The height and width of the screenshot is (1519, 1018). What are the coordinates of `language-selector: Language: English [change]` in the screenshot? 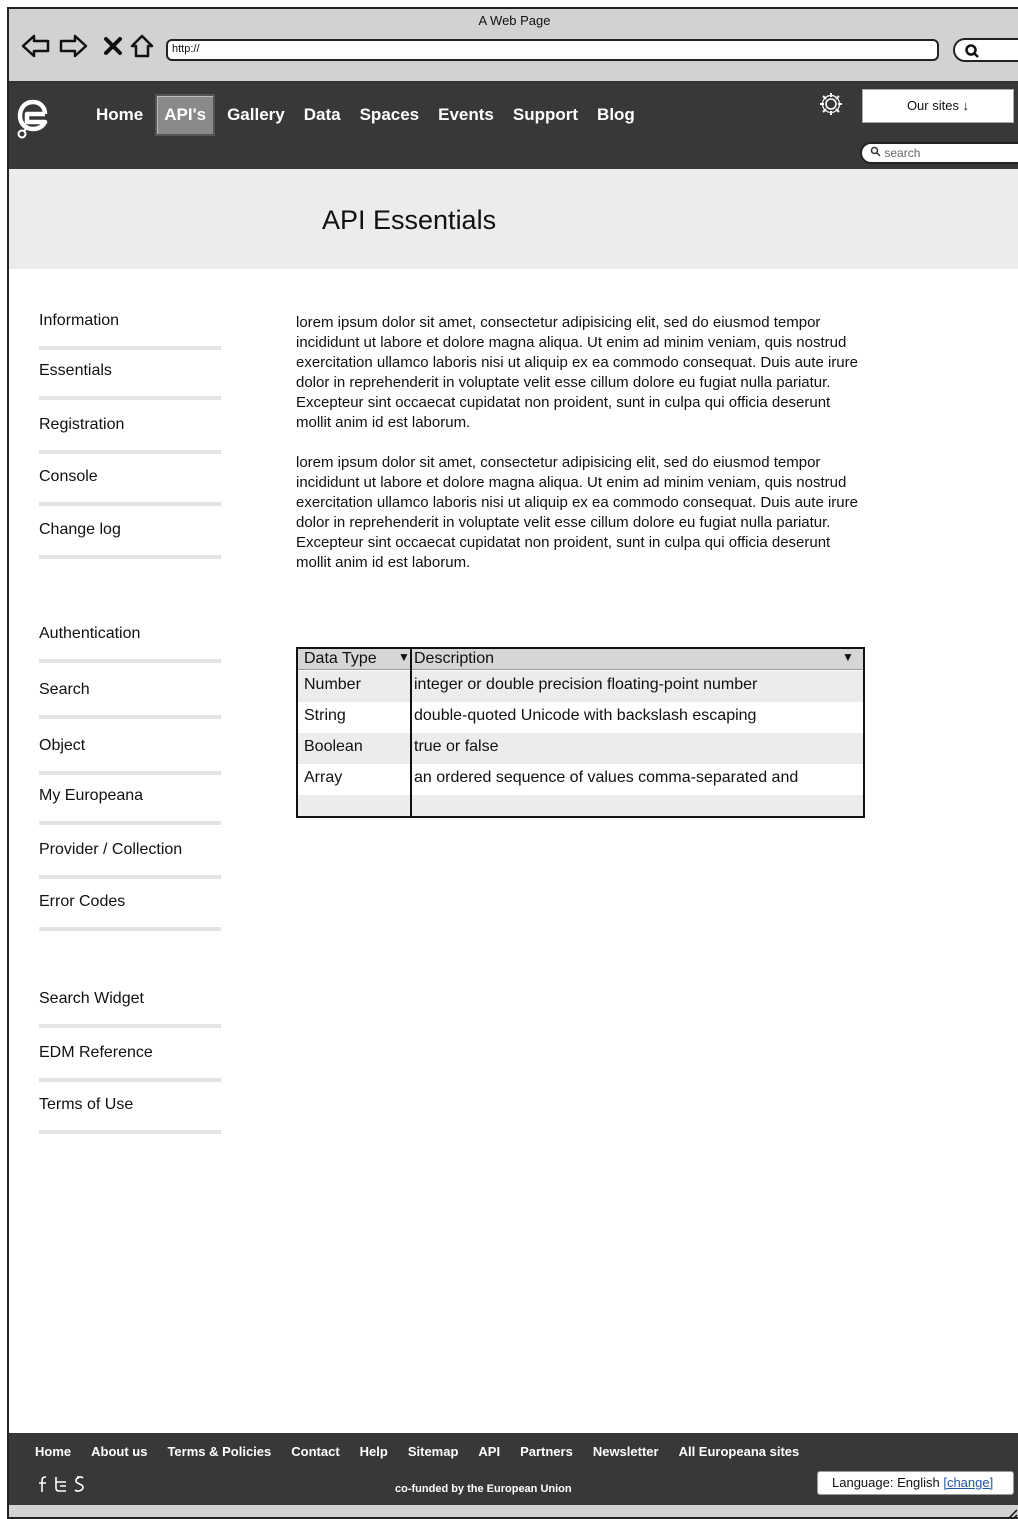 It's located at (915, 1483).